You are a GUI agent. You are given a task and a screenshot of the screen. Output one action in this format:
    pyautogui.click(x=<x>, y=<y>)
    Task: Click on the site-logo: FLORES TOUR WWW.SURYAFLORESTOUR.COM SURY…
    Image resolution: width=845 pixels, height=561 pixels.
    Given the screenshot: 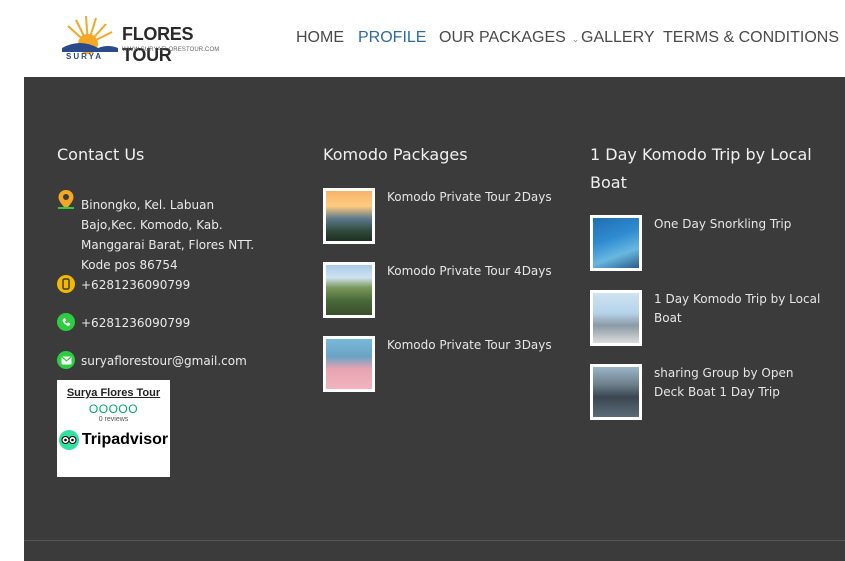 What is the action you would take?
    pyautogui.click(x=150, y=39)
    